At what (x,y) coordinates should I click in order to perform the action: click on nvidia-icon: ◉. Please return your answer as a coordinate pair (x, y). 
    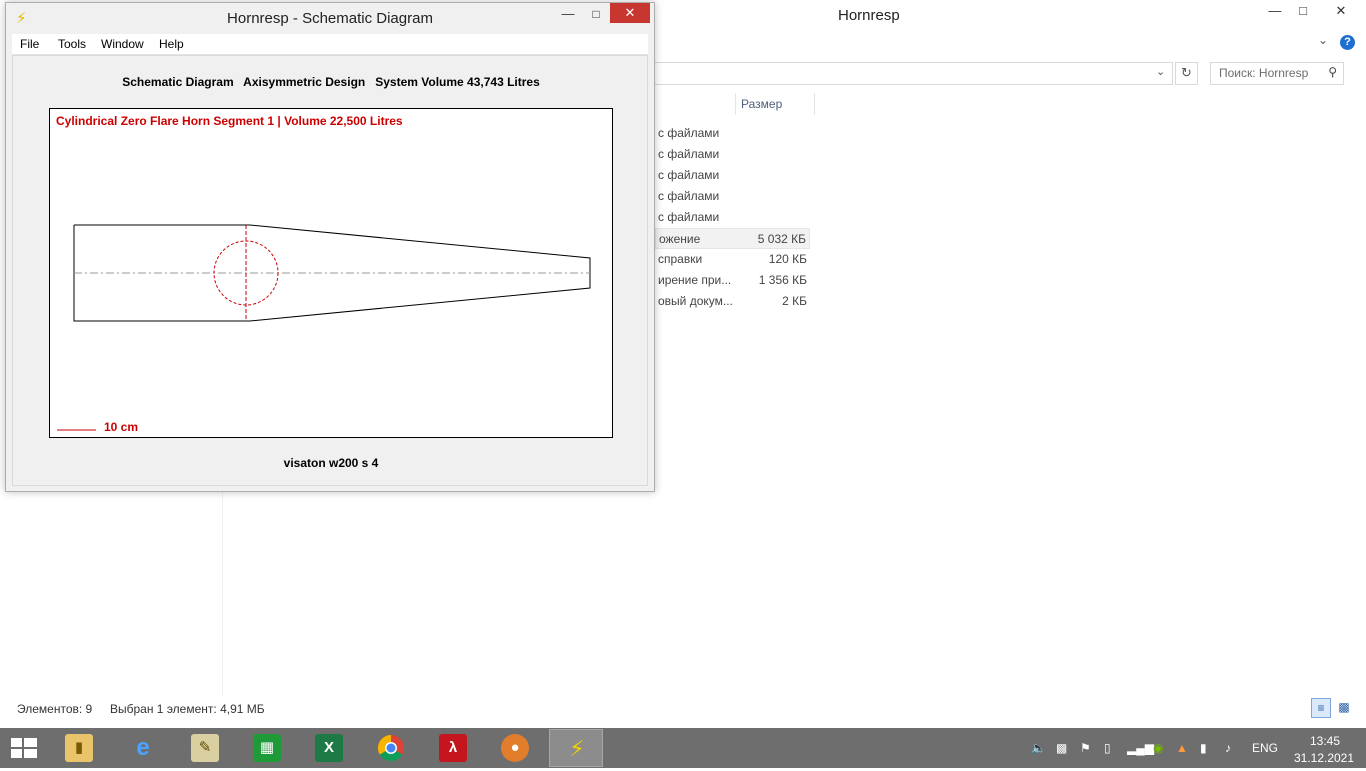
    Looking at the image, I should click on (1158, 748).